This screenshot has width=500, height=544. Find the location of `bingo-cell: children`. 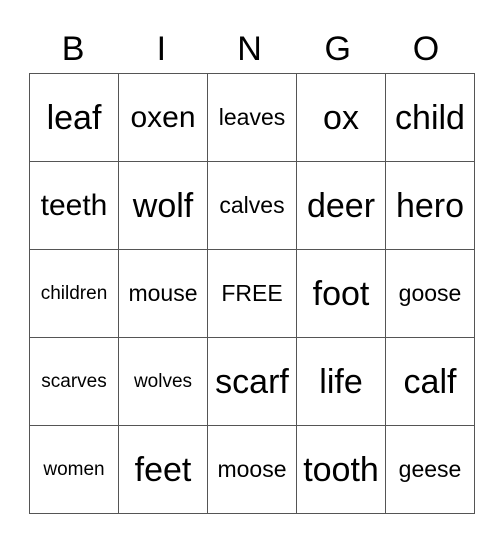

bingo-cell: children is located at coordinates (74, 293).